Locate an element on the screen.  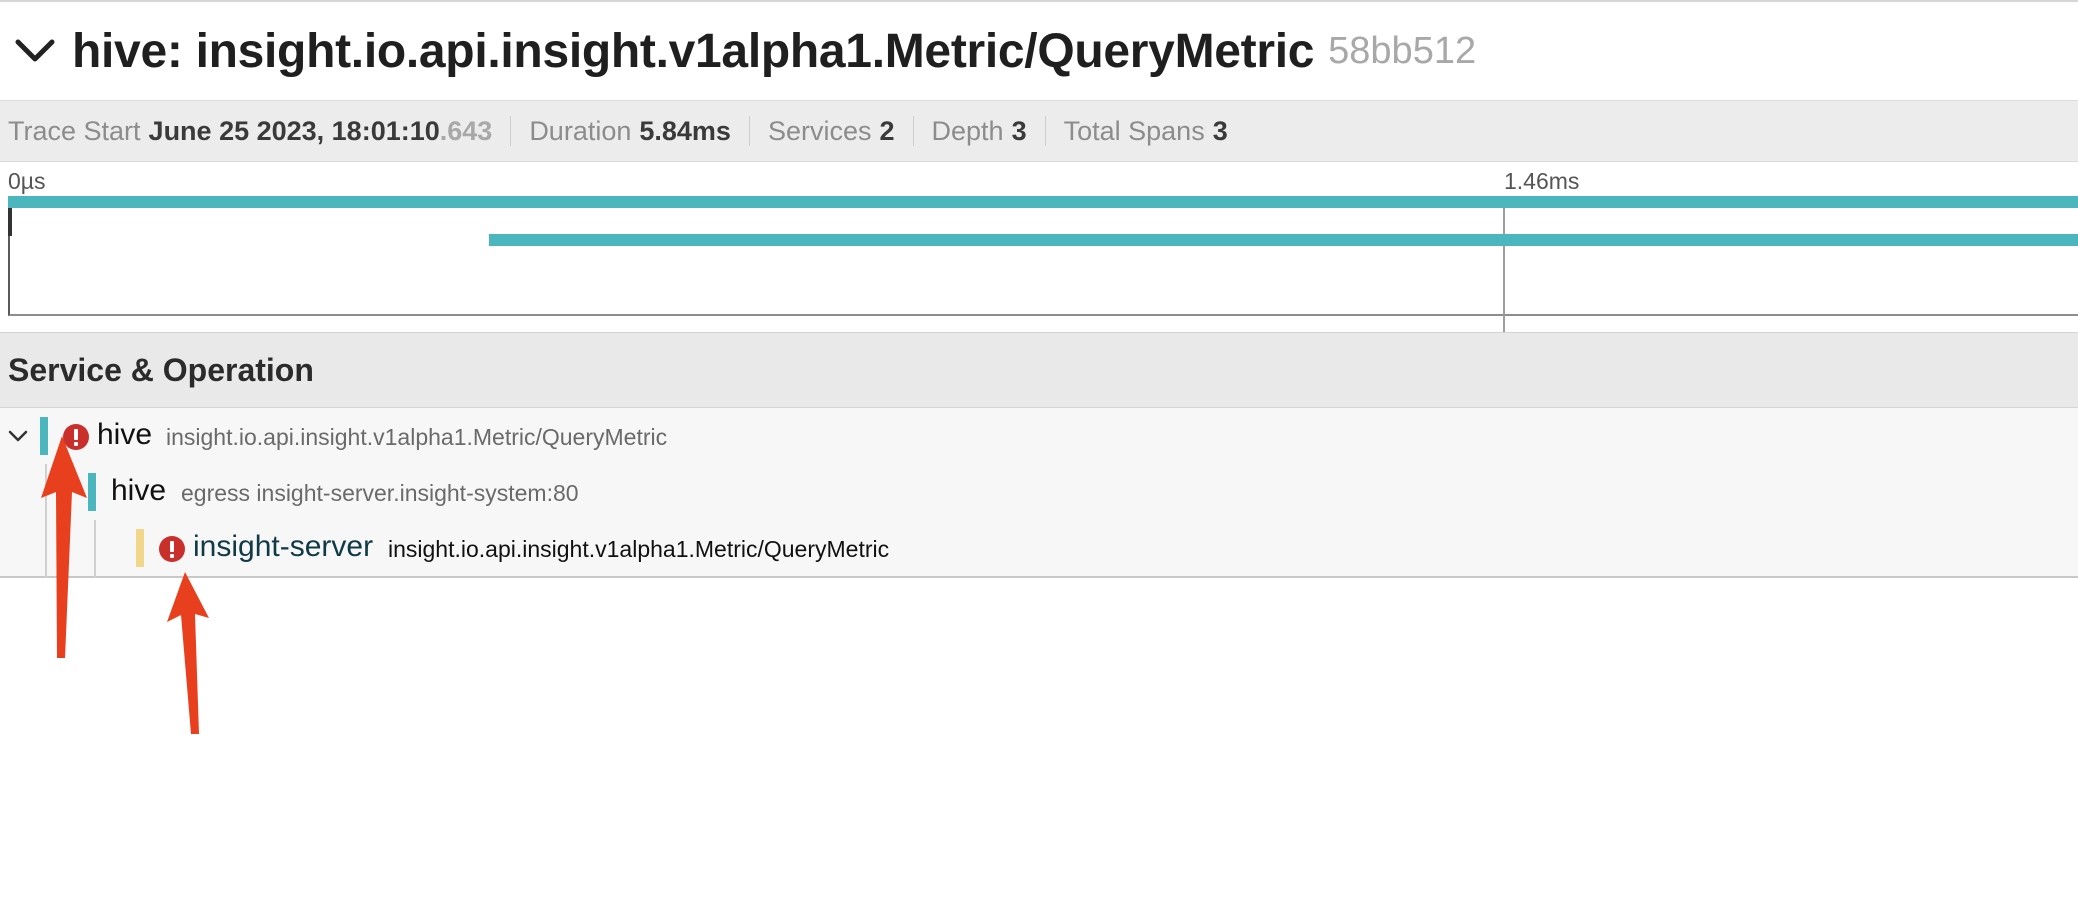
meta-label: Services is located at coordinates (819, 131).